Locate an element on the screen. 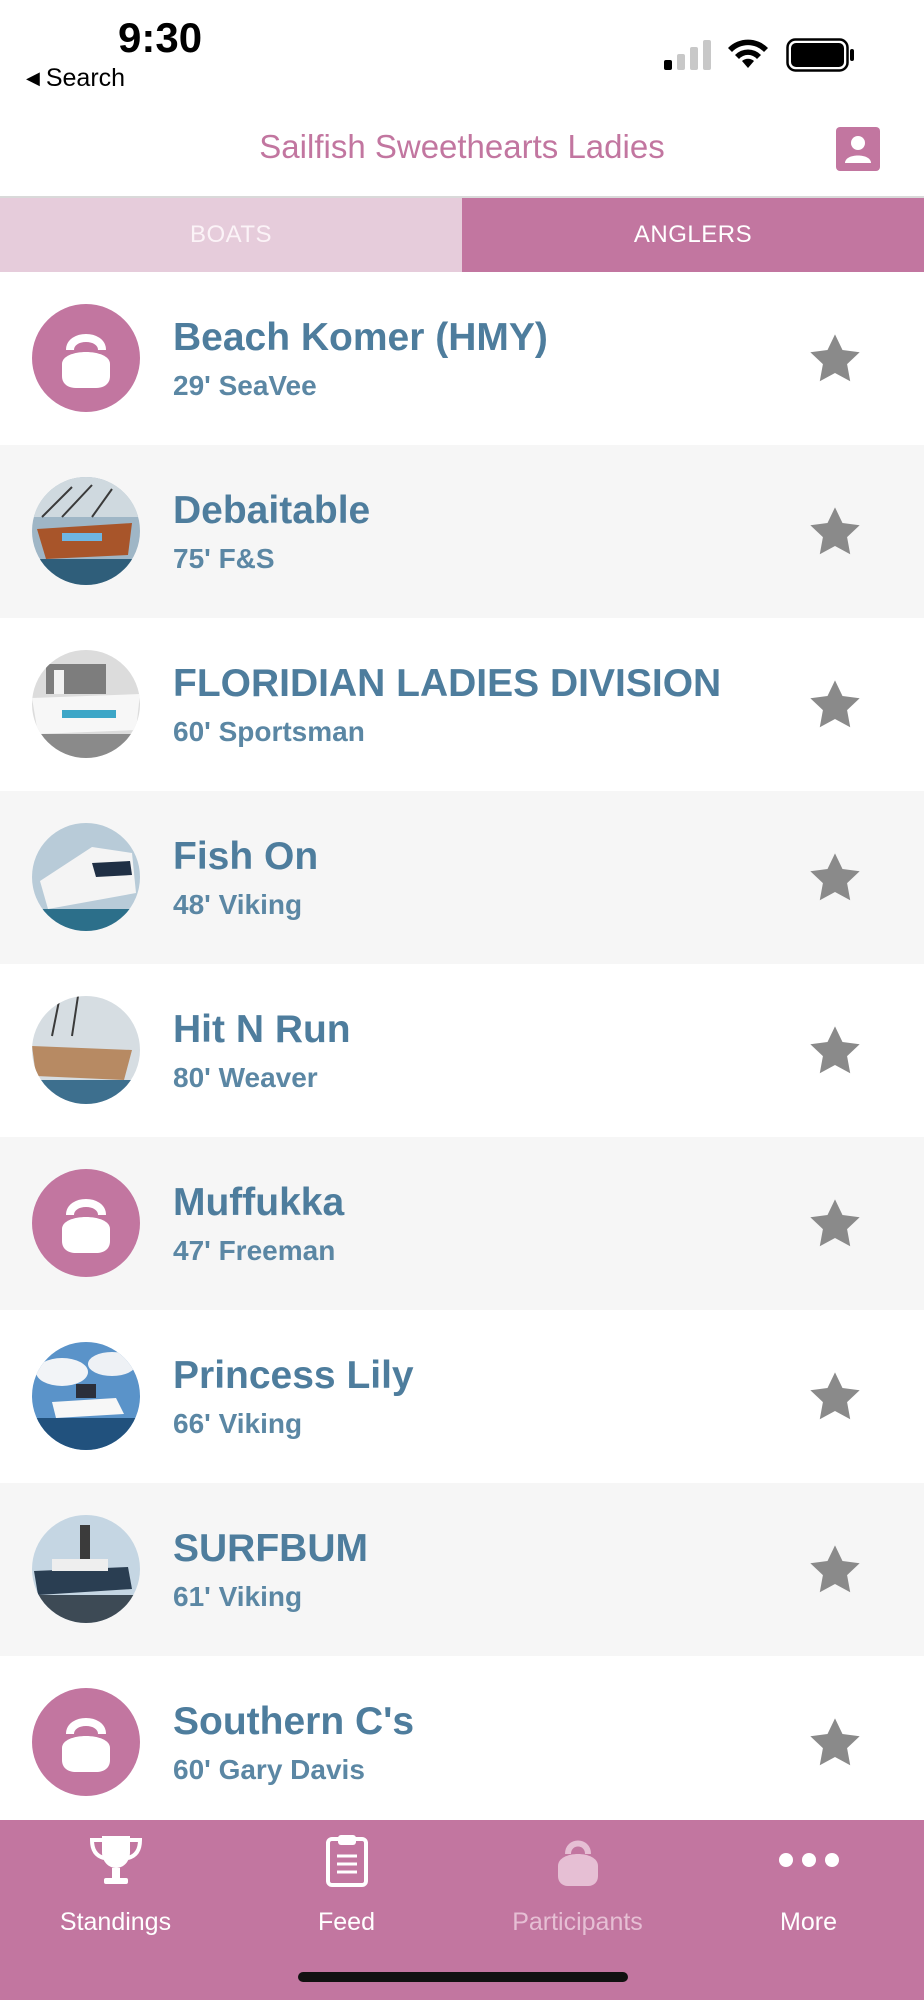 The height and width of the screenshot is (2000, 924). tab-more: More is located at coordinates (808, 1885).